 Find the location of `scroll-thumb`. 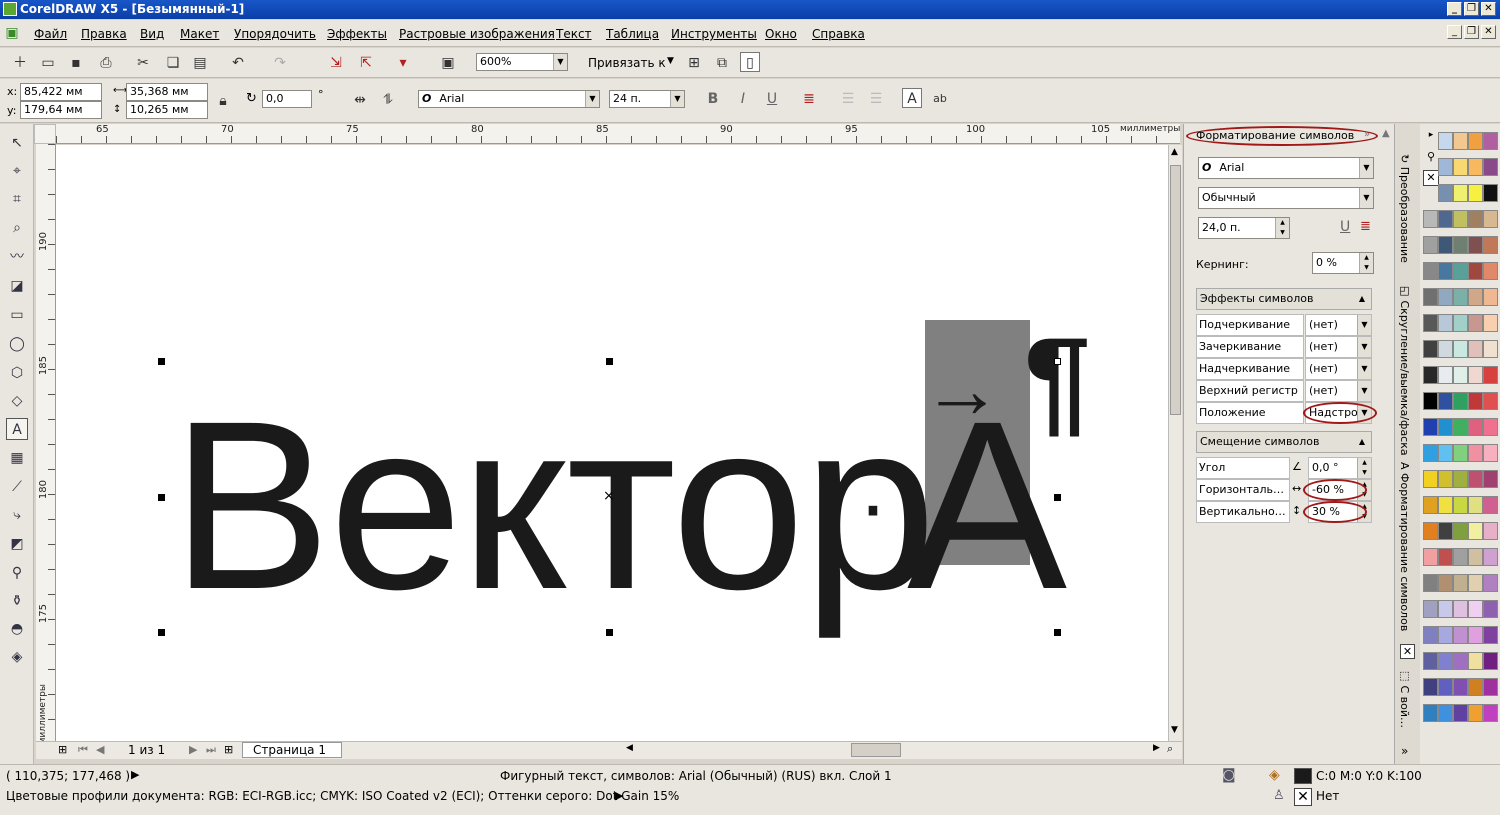

scroll-thumb is located at coordinates (876, 750).